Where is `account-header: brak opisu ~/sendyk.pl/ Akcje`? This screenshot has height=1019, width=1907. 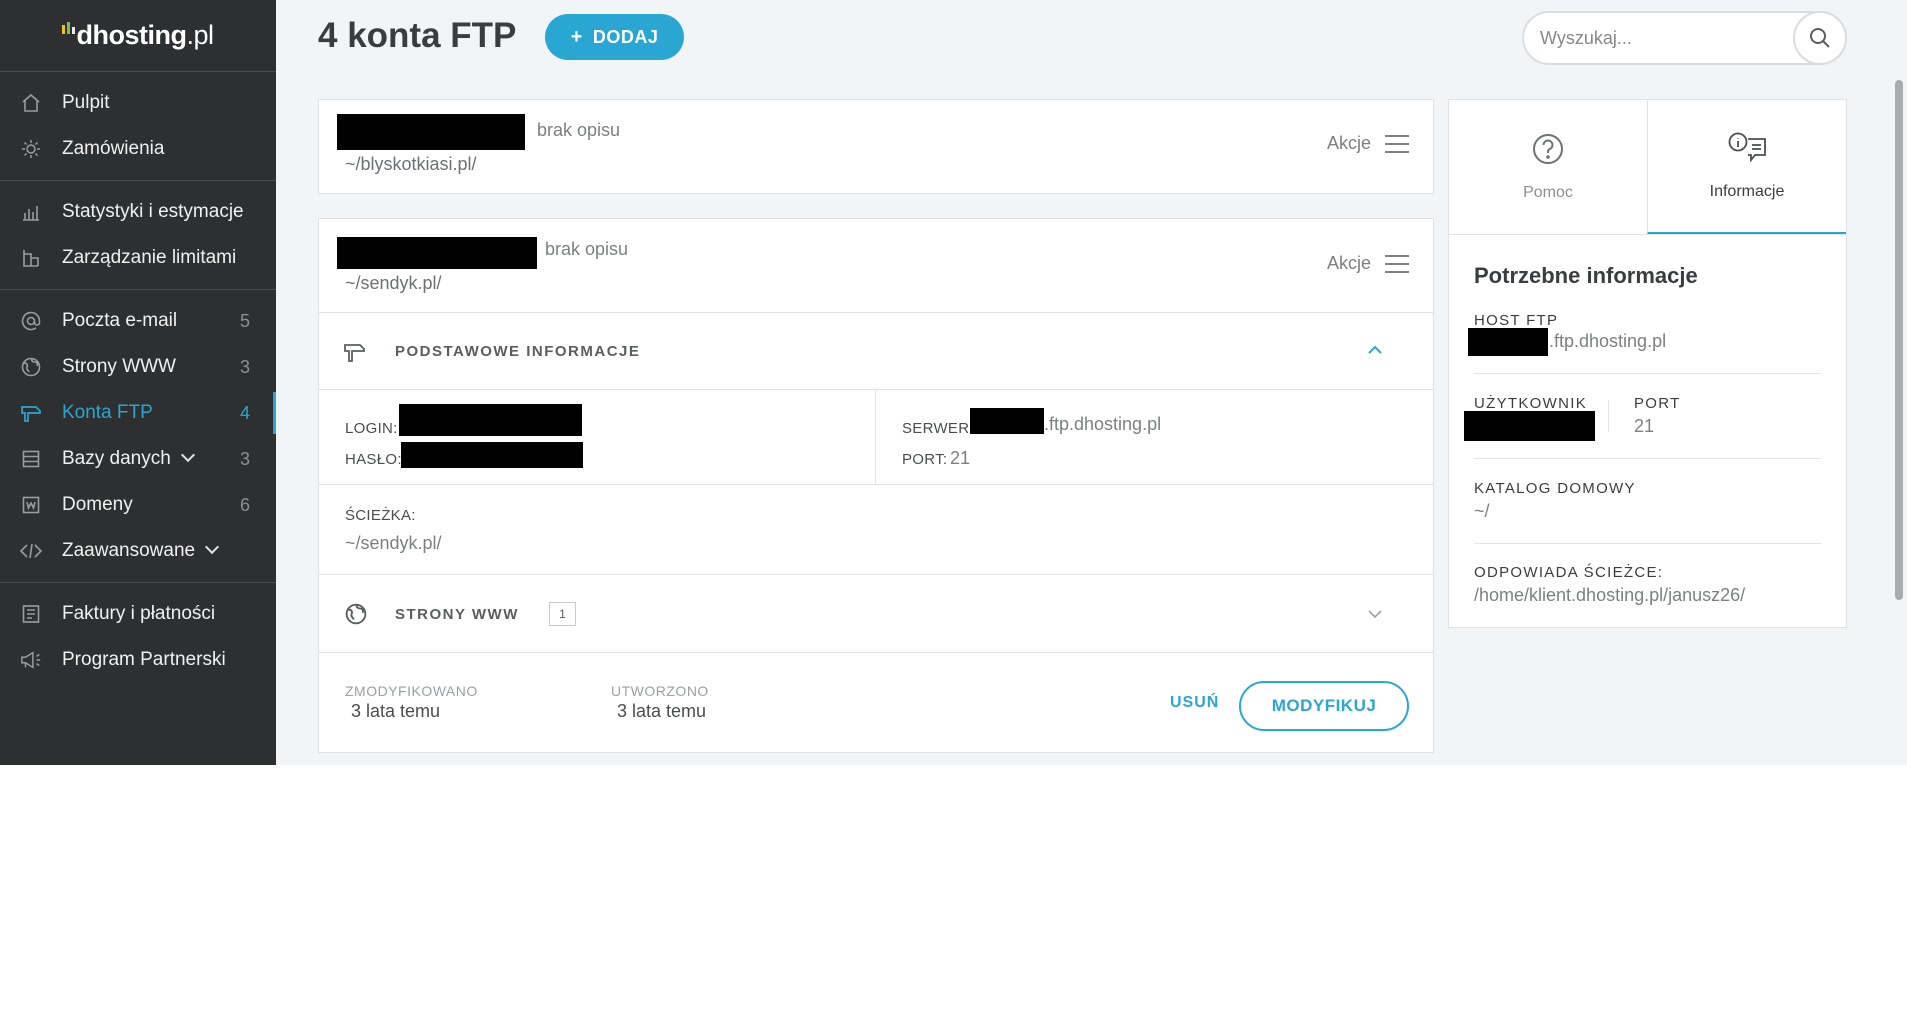 account-header: brak opisu ~/sendyk.pl/ Akcje is located at coordinates (876, 266).